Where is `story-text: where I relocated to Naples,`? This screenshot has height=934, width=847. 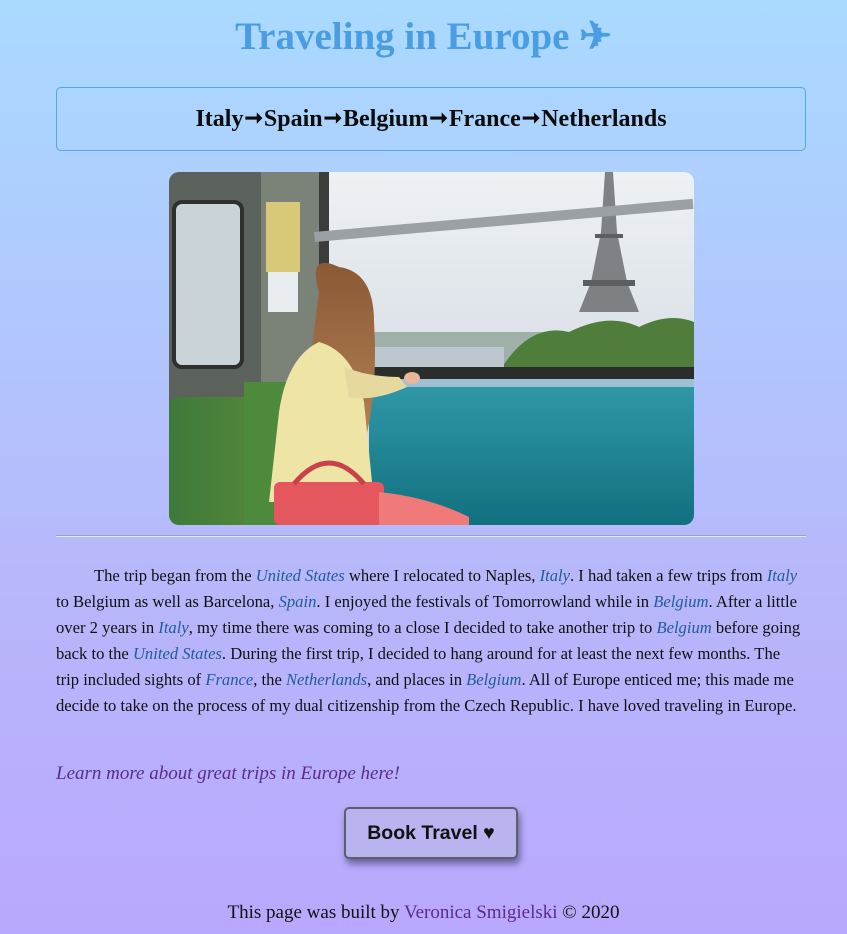 story-text: where I relocated to Naples, is located at coordinates (442, 575).